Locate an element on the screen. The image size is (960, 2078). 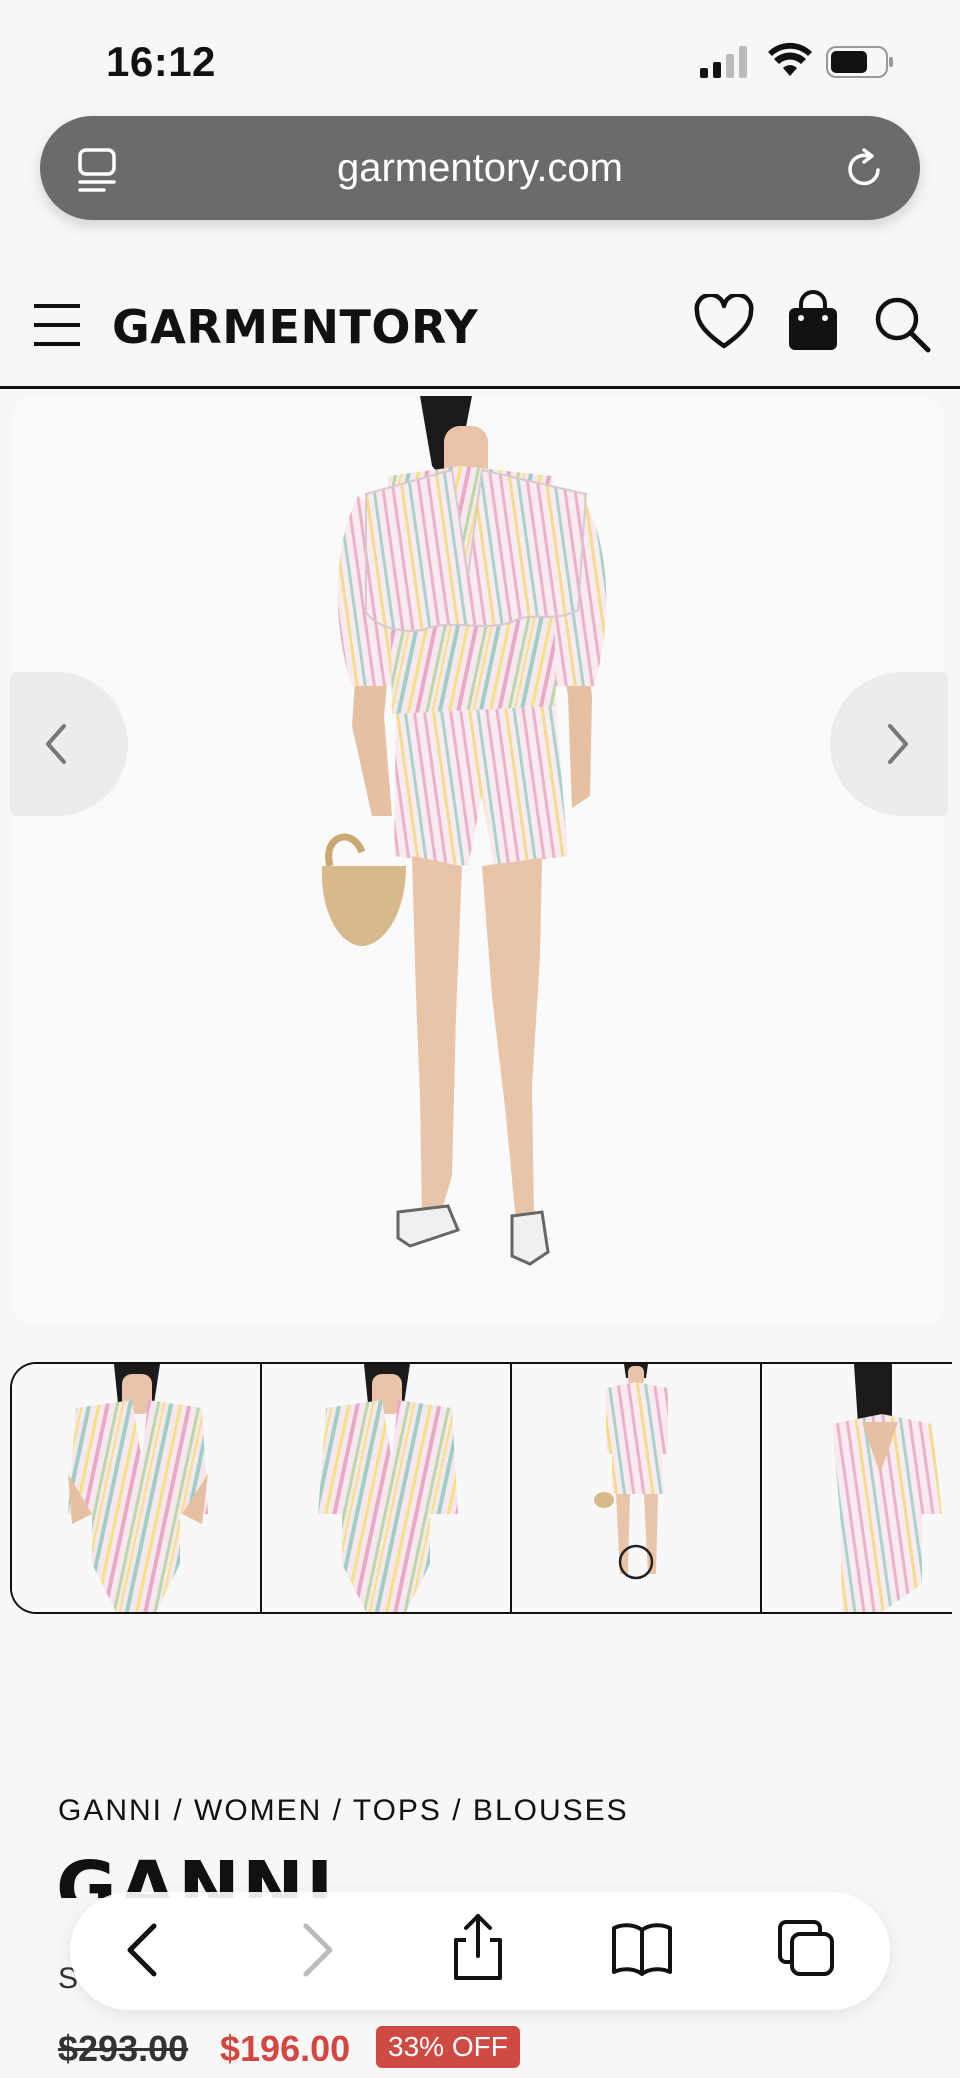
back-icon is located at coordinates (142, 1950).